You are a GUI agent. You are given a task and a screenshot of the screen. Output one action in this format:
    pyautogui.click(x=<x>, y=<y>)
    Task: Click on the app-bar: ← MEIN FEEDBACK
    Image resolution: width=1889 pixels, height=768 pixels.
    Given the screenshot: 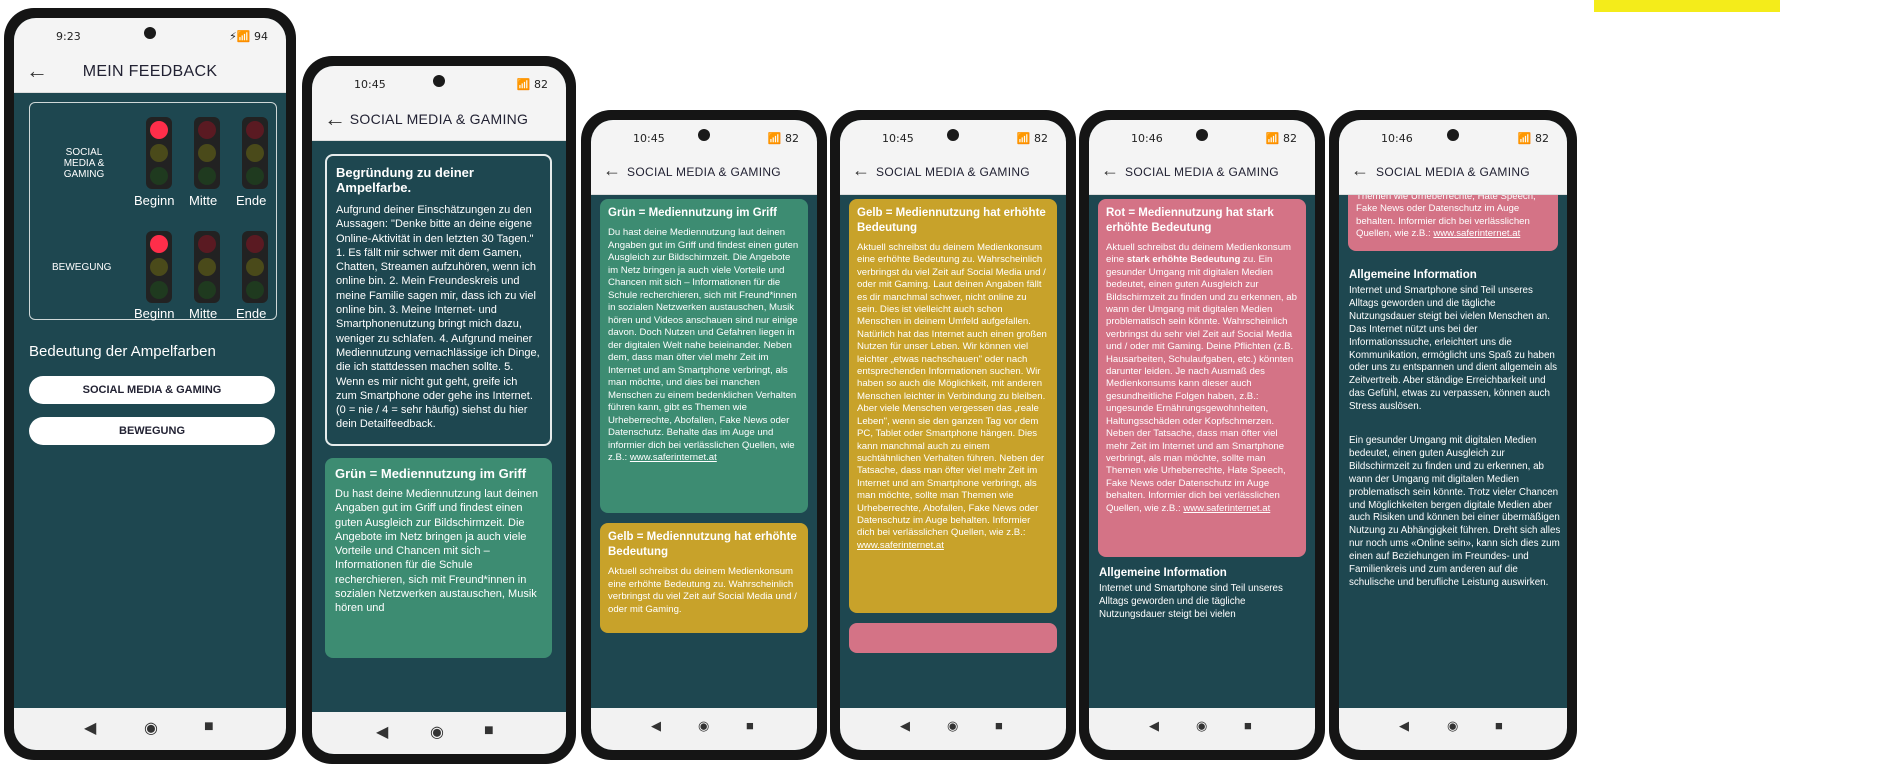 What is the action you would take?
    pyautogui.click(x=150, y=72)
    